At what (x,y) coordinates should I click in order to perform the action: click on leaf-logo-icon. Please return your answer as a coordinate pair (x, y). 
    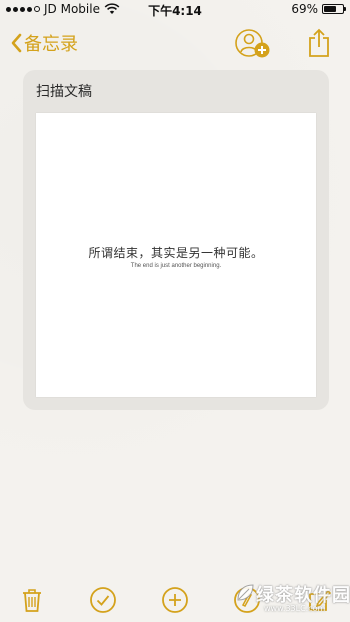
    Looking at the image, I should click on (245, 592).